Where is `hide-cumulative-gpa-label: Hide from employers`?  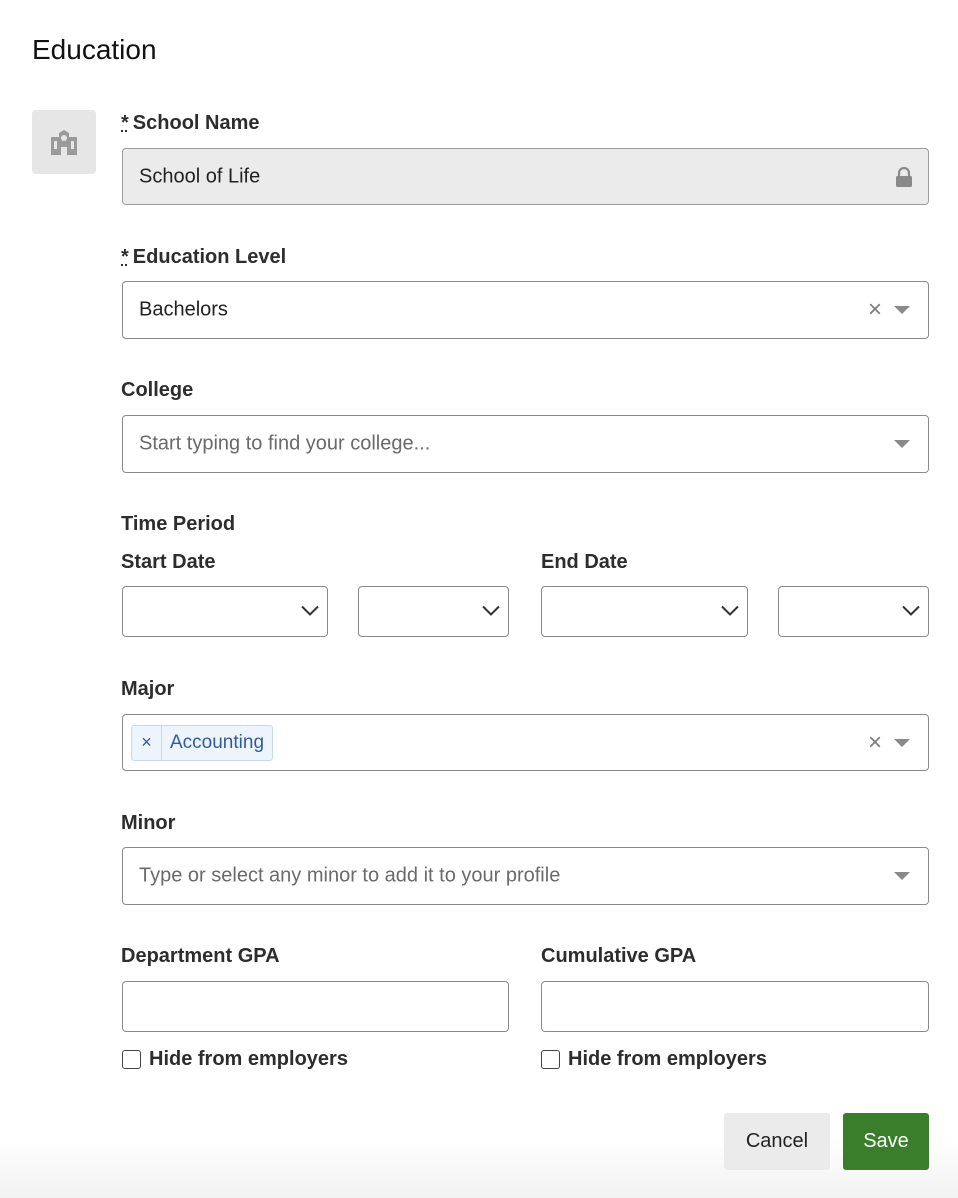 hide-cumulative-gpa-label: Hide from employers is located at coordinates (667, 1059).